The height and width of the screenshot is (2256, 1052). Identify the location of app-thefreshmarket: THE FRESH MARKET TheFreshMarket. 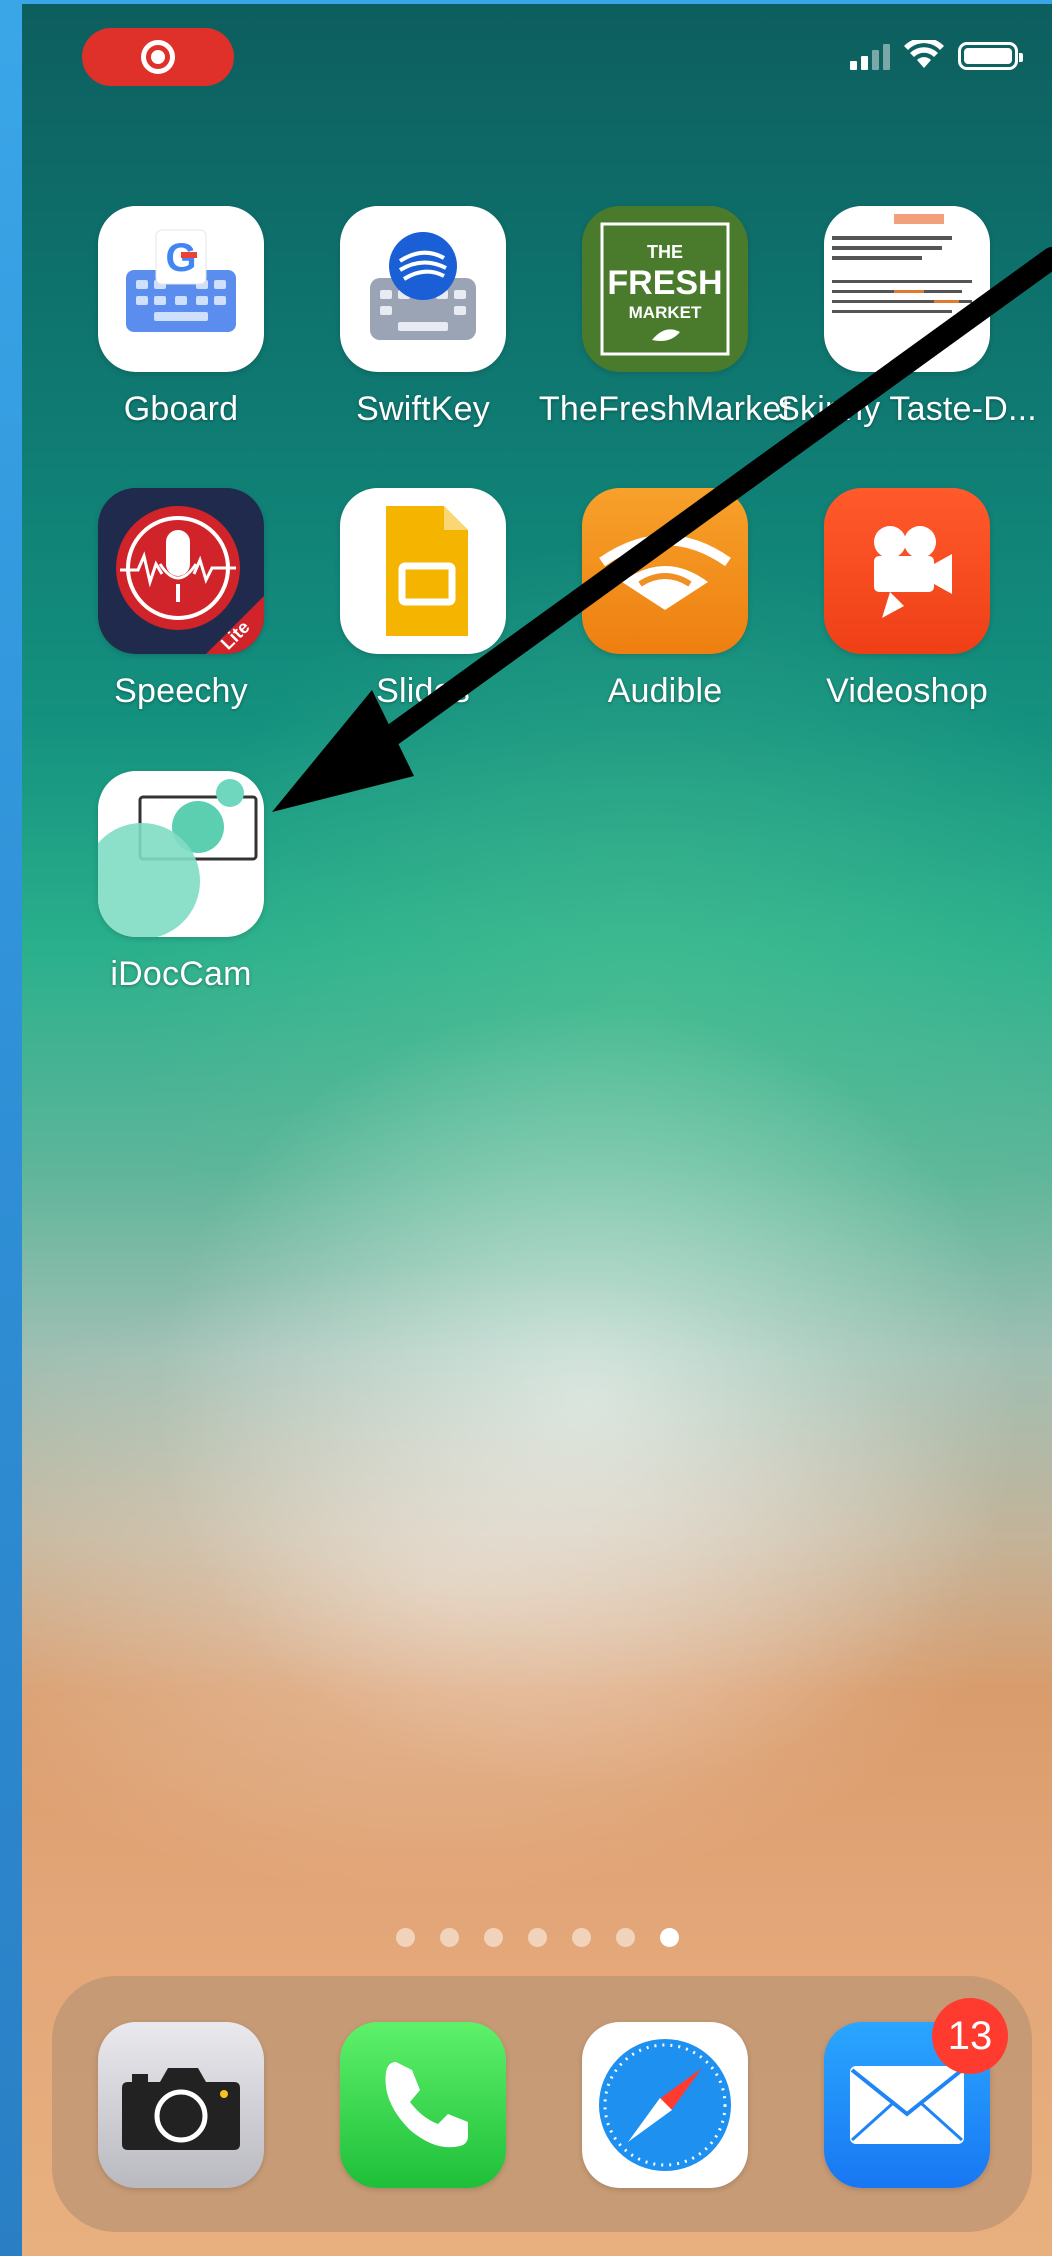
(665, 317).